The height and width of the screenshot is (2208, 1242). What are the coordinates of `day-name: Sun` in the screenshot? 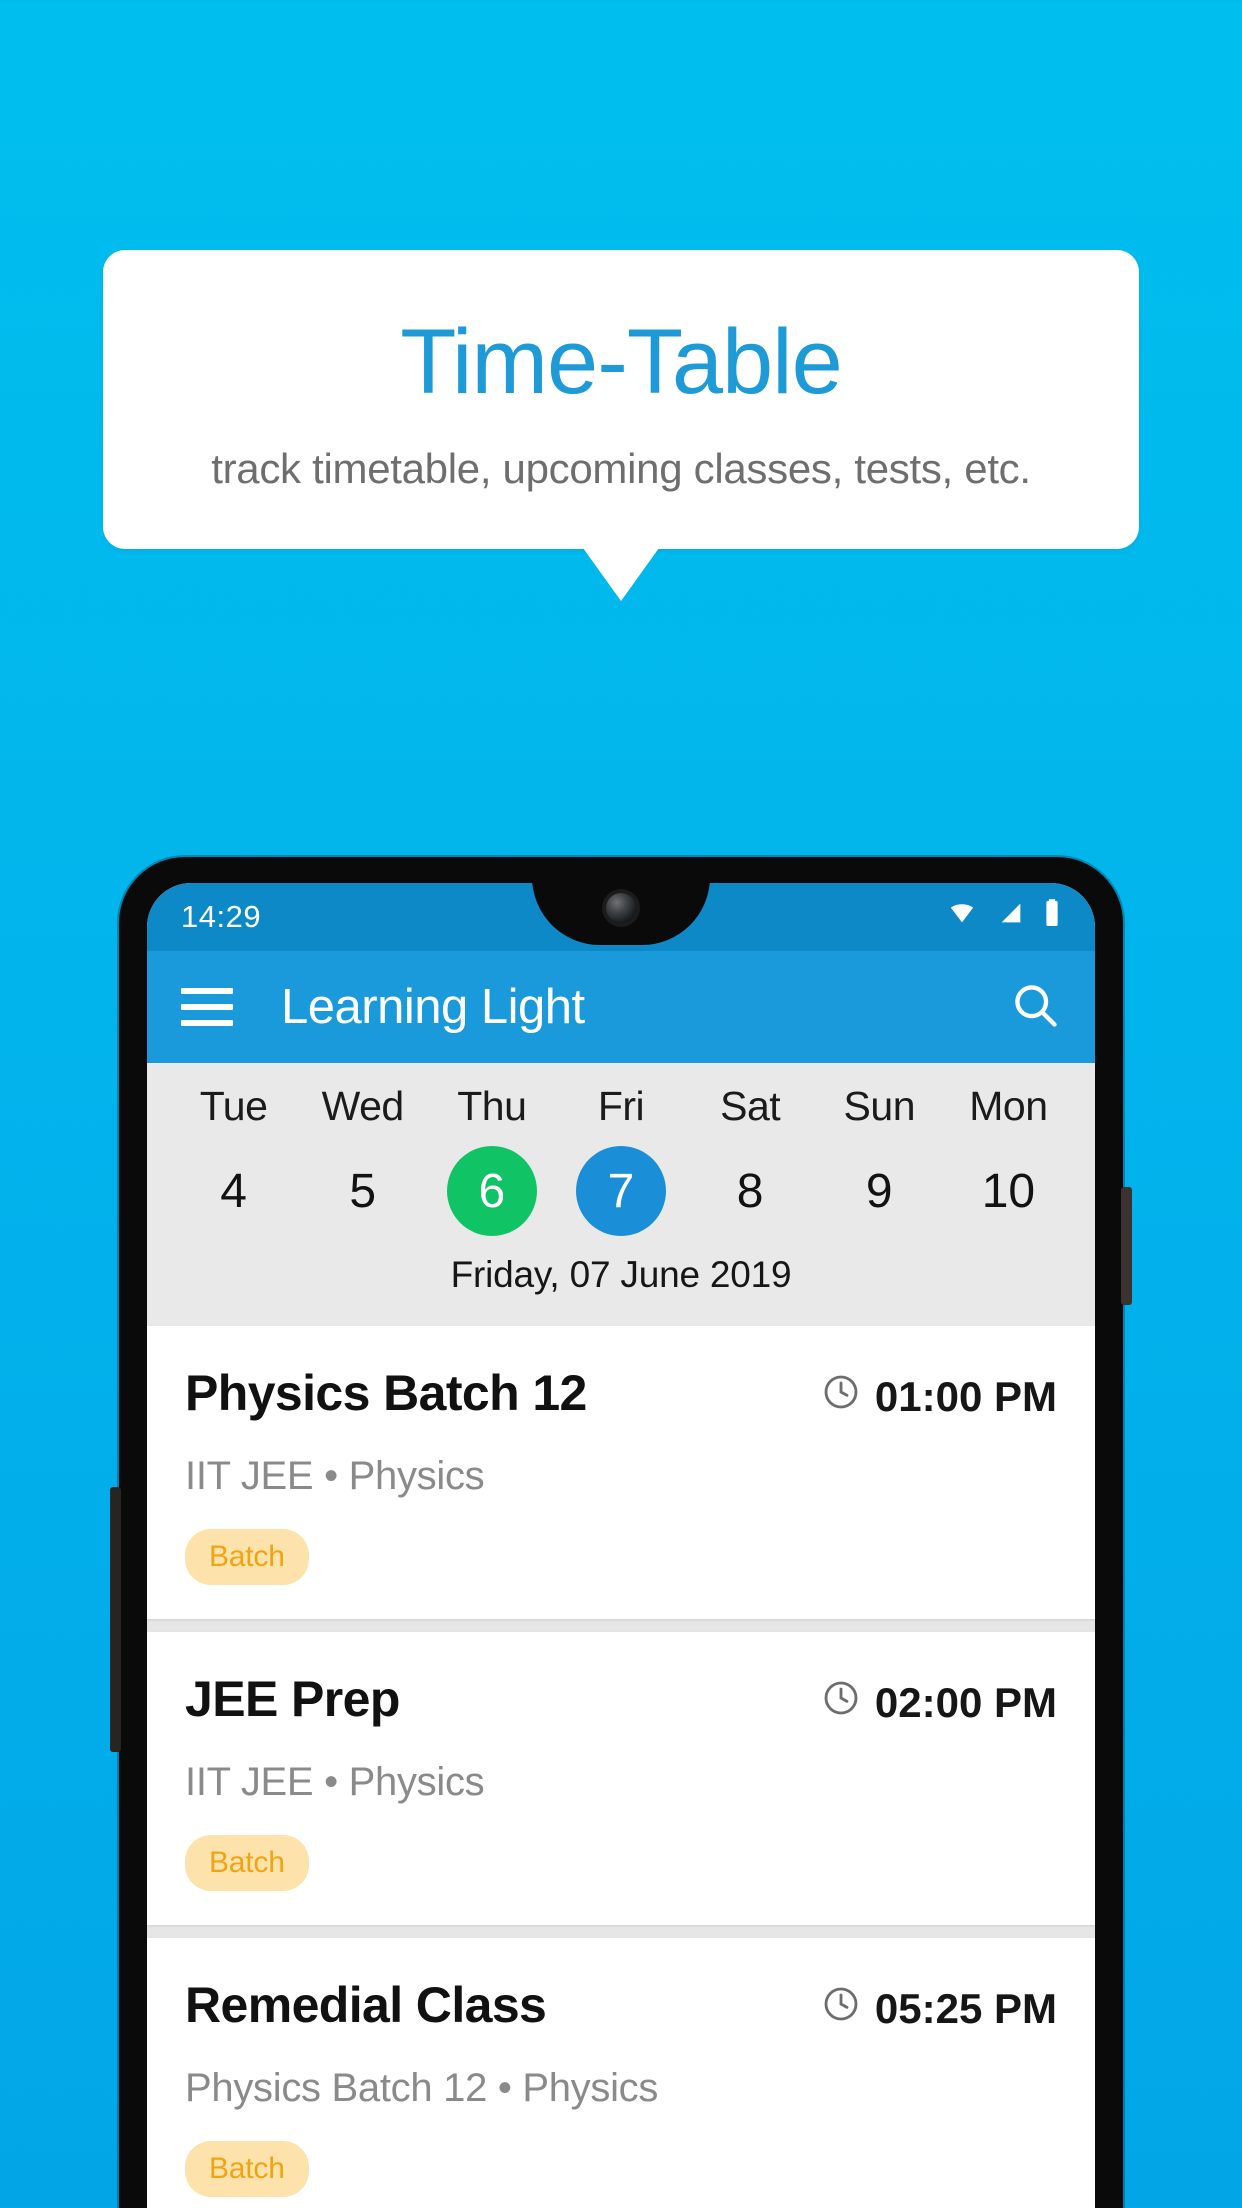 It's located at (879, 1106).